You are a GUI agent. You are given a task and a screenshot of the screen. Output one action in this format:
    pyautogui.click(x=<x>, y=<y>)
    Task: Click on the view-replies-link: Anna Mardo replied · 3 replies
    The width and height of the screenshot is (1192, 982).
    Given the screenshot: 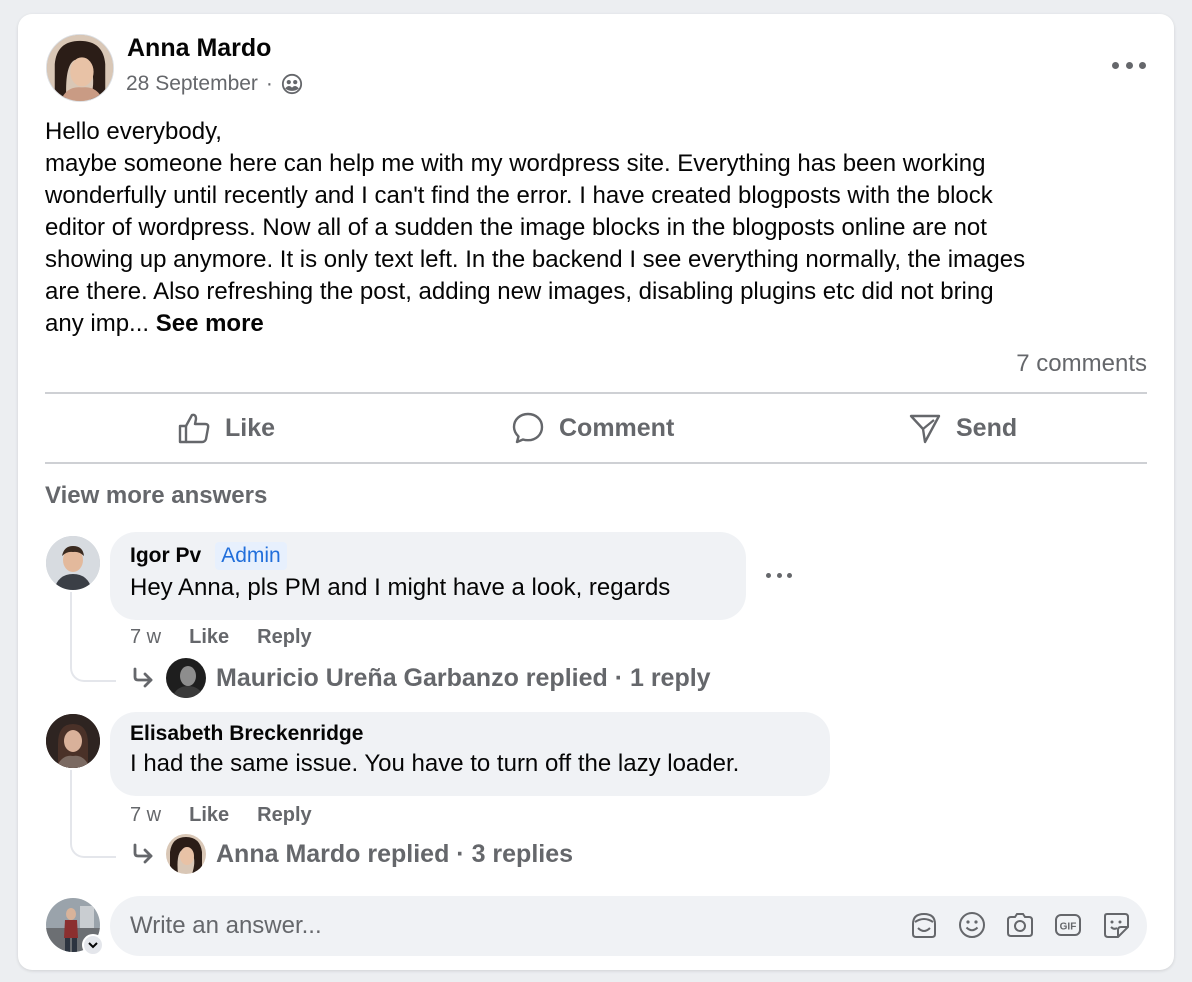 What is the action you would take?
    pyautogui.click(x=351, y=854)
    